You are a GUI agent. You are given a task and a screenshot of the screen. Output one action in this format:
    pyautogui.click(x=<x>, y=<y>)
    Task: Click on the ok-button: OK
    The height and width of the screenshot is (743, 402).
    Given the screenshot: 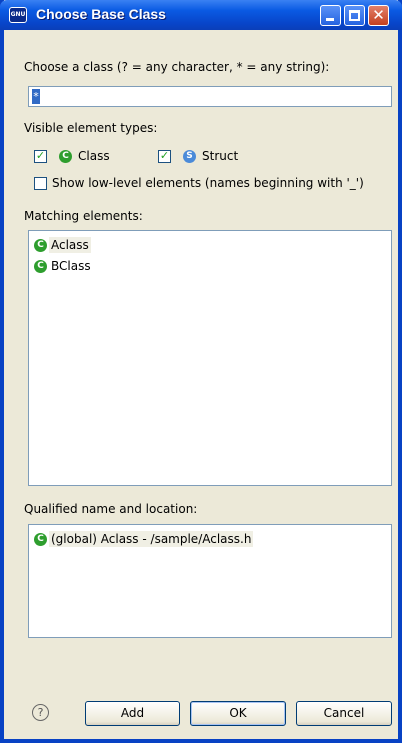 What is the action you would take?
    pyautogui.click(x=238, y=713)
    